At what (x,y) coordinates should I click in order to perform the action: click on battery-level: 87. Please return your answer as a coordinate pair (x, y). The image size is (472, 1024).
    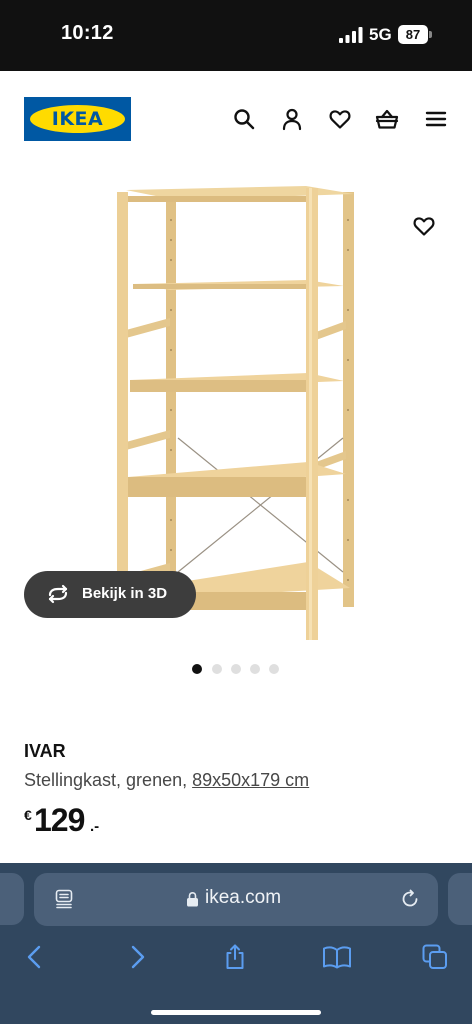
    Looking at the image, I should click on (413, 34).